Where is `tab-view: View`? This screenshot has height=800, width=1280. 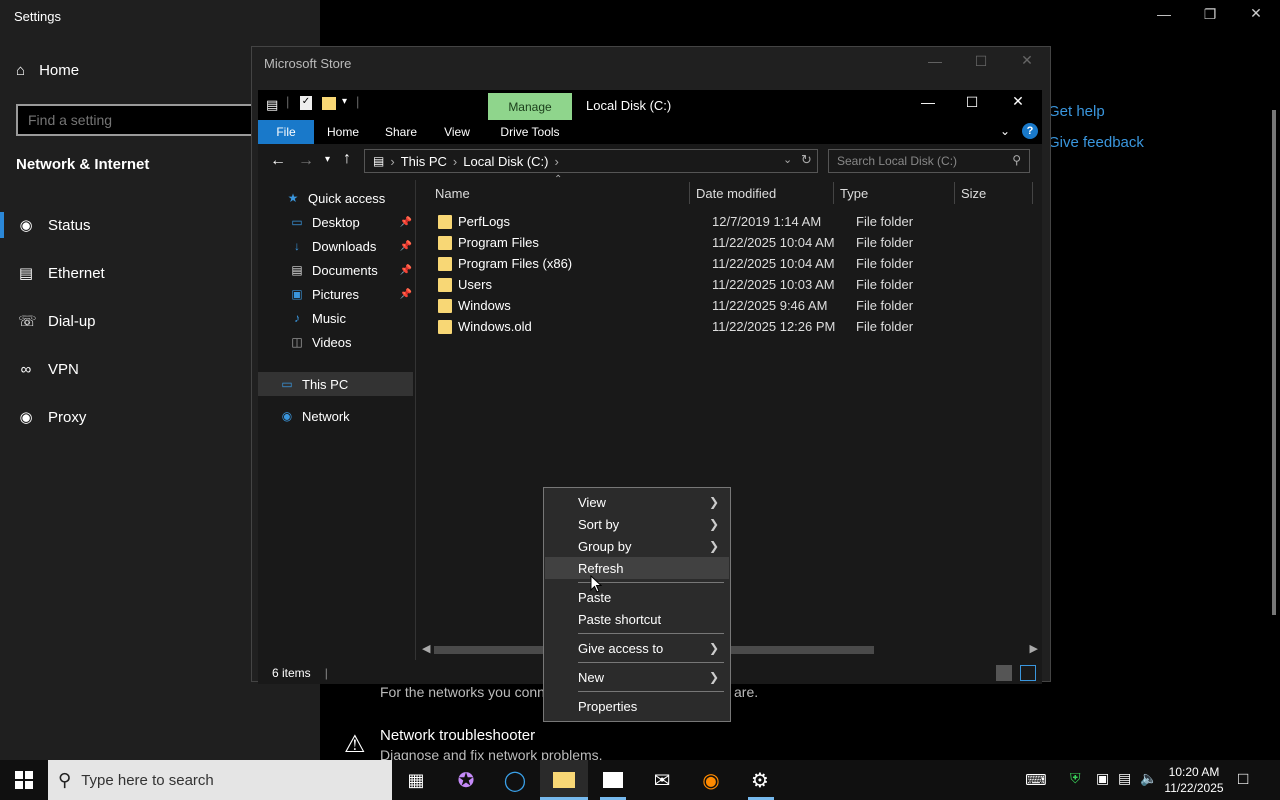
tab-view: View is located at coordinates (457, 132).